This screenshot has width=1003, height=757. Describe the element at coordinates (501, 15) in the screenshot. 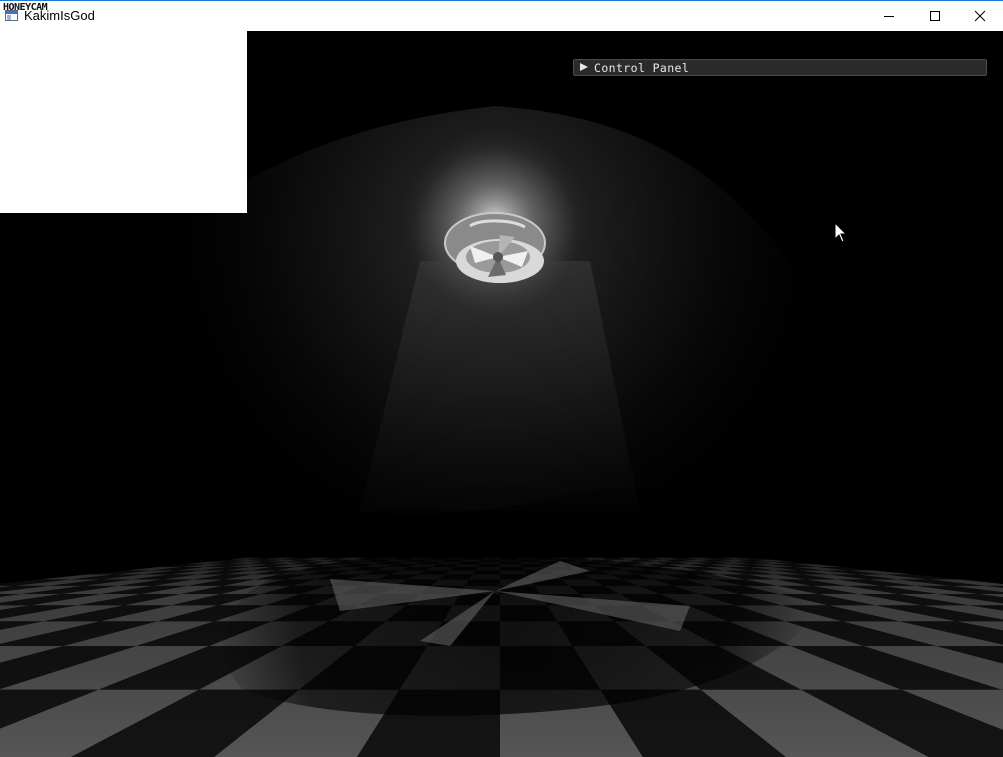

I see `window-title-bar: KakimIsGod HONEYCAM` at that location.